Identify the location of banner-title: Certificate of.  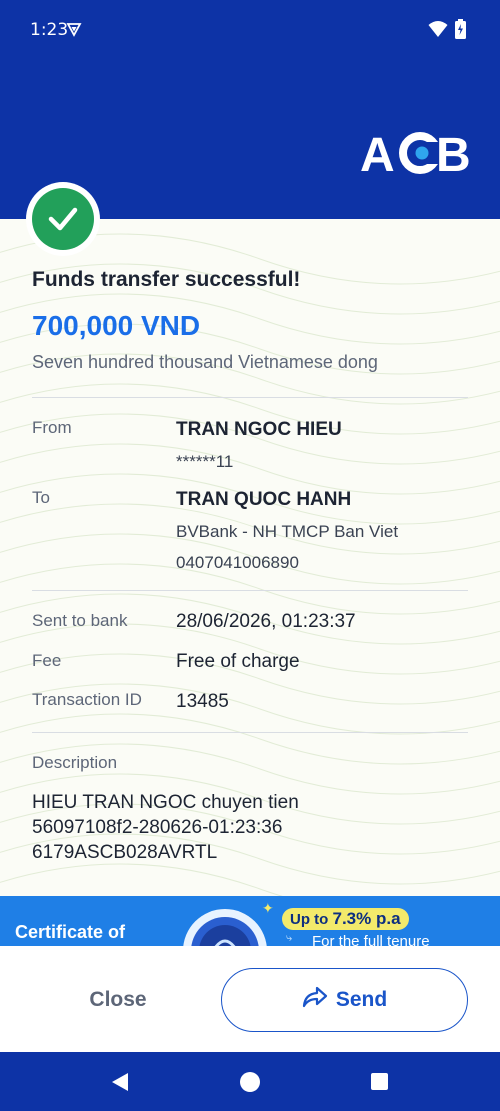
(70, 932).